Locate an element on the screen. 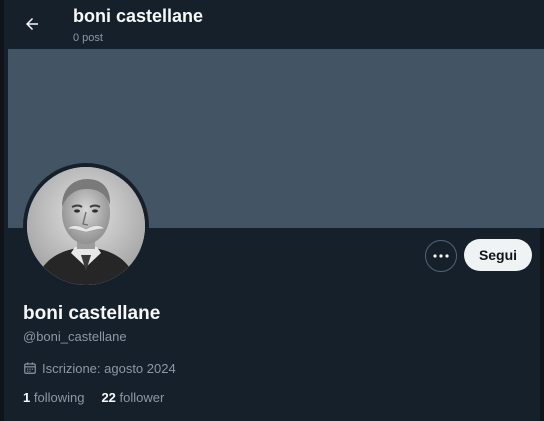 The height and width of the screenshot is (421, 544). back-button is located at coordinates (32, 24).